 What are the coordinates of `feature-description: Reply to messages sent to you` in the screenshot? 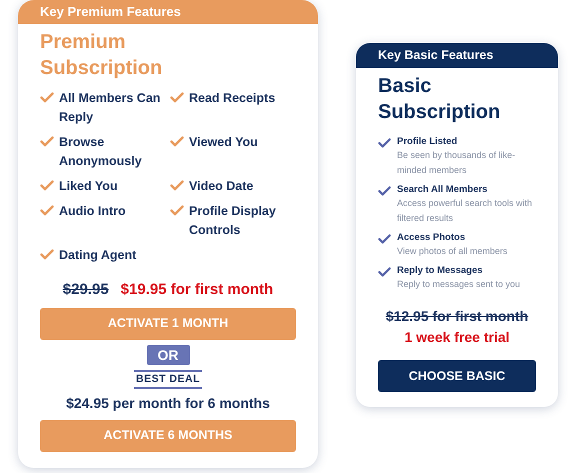 It's located at (458, 284).